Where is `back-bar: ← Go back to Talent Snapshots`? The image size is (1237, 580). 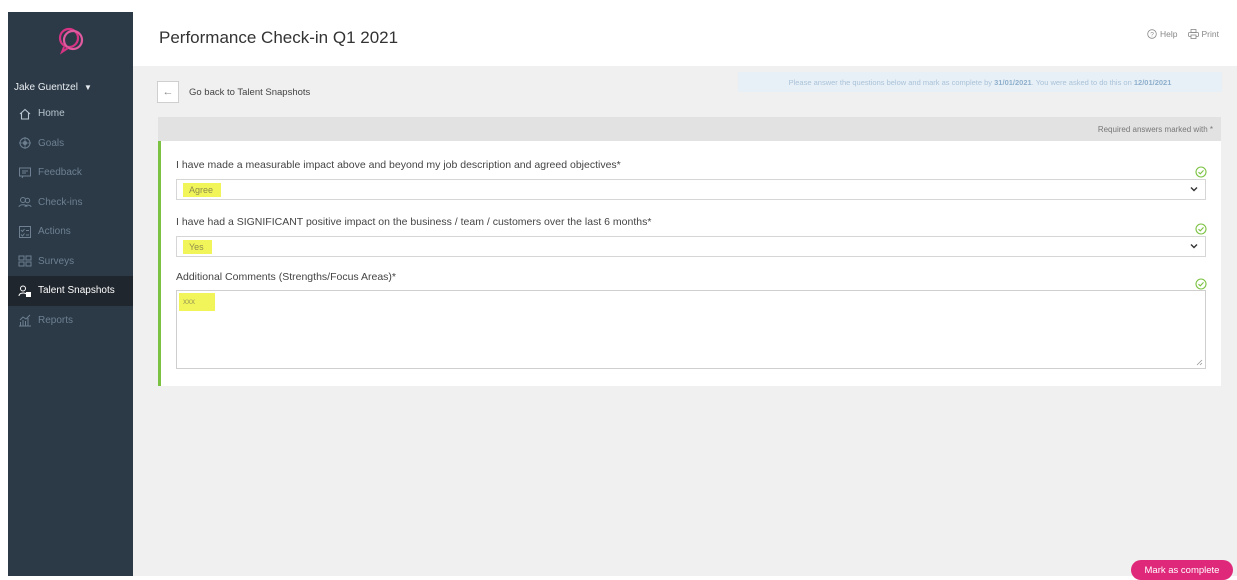
back-bar: ← Go back to Talent Snapshots is located at coordinates (307, 92).